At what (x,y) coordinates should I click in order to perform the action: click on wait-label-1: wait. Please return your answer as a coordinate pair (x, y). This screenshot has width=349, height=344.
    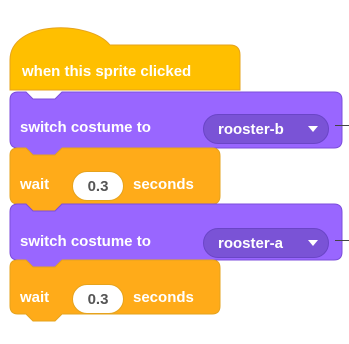
    Looking at the image, I should click on (35, 184).